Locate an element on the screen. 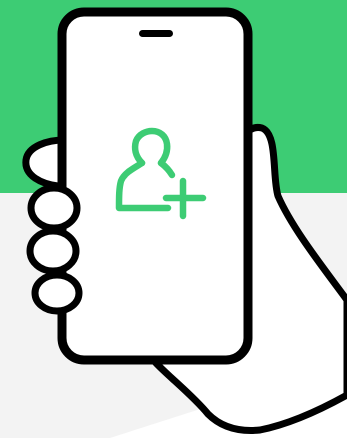  phone-speaker is located at coordinates (156, 33).